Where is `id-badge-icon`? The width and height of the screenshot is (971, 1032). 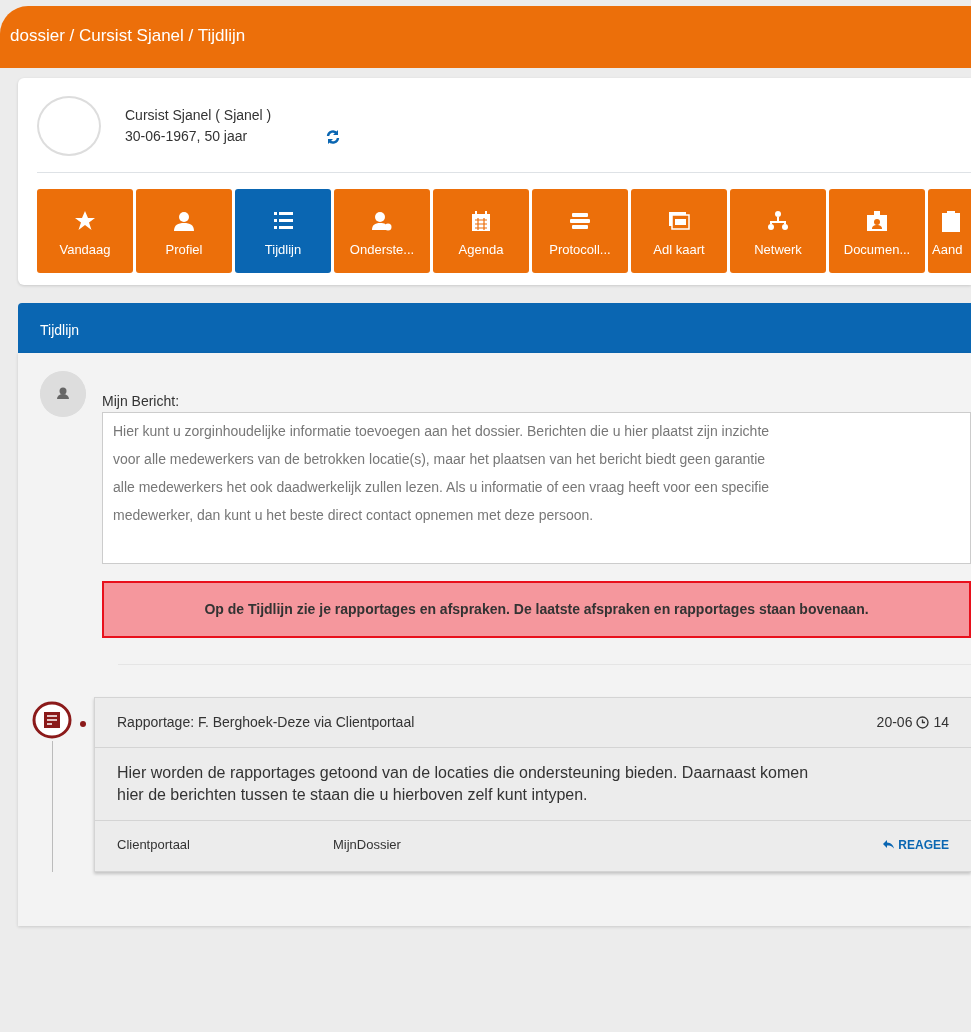 id-badge-icon is located at coordinates (877, 220).